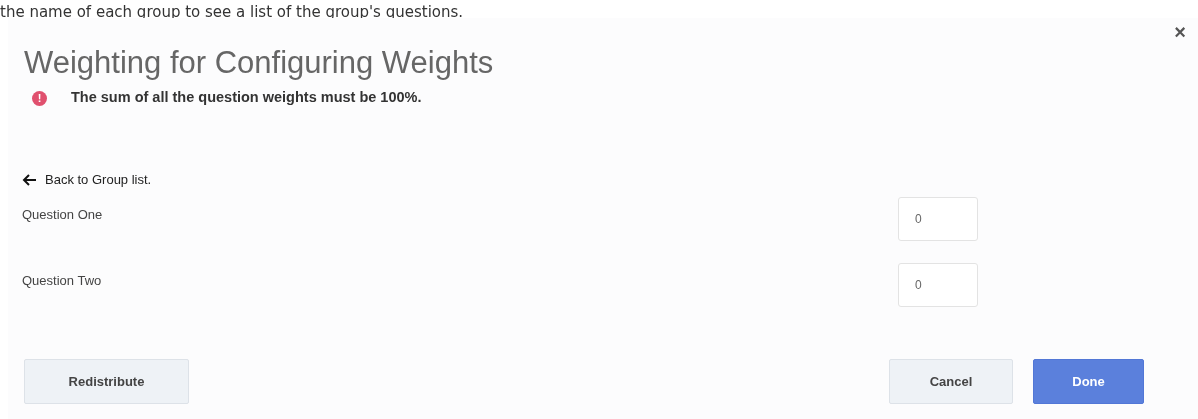 Image resolution: width=1198 pixels, height=419 pixels. Describe the element at coordinates (1180, 32) in the screenshot. I see `close-button: ×` at that location.